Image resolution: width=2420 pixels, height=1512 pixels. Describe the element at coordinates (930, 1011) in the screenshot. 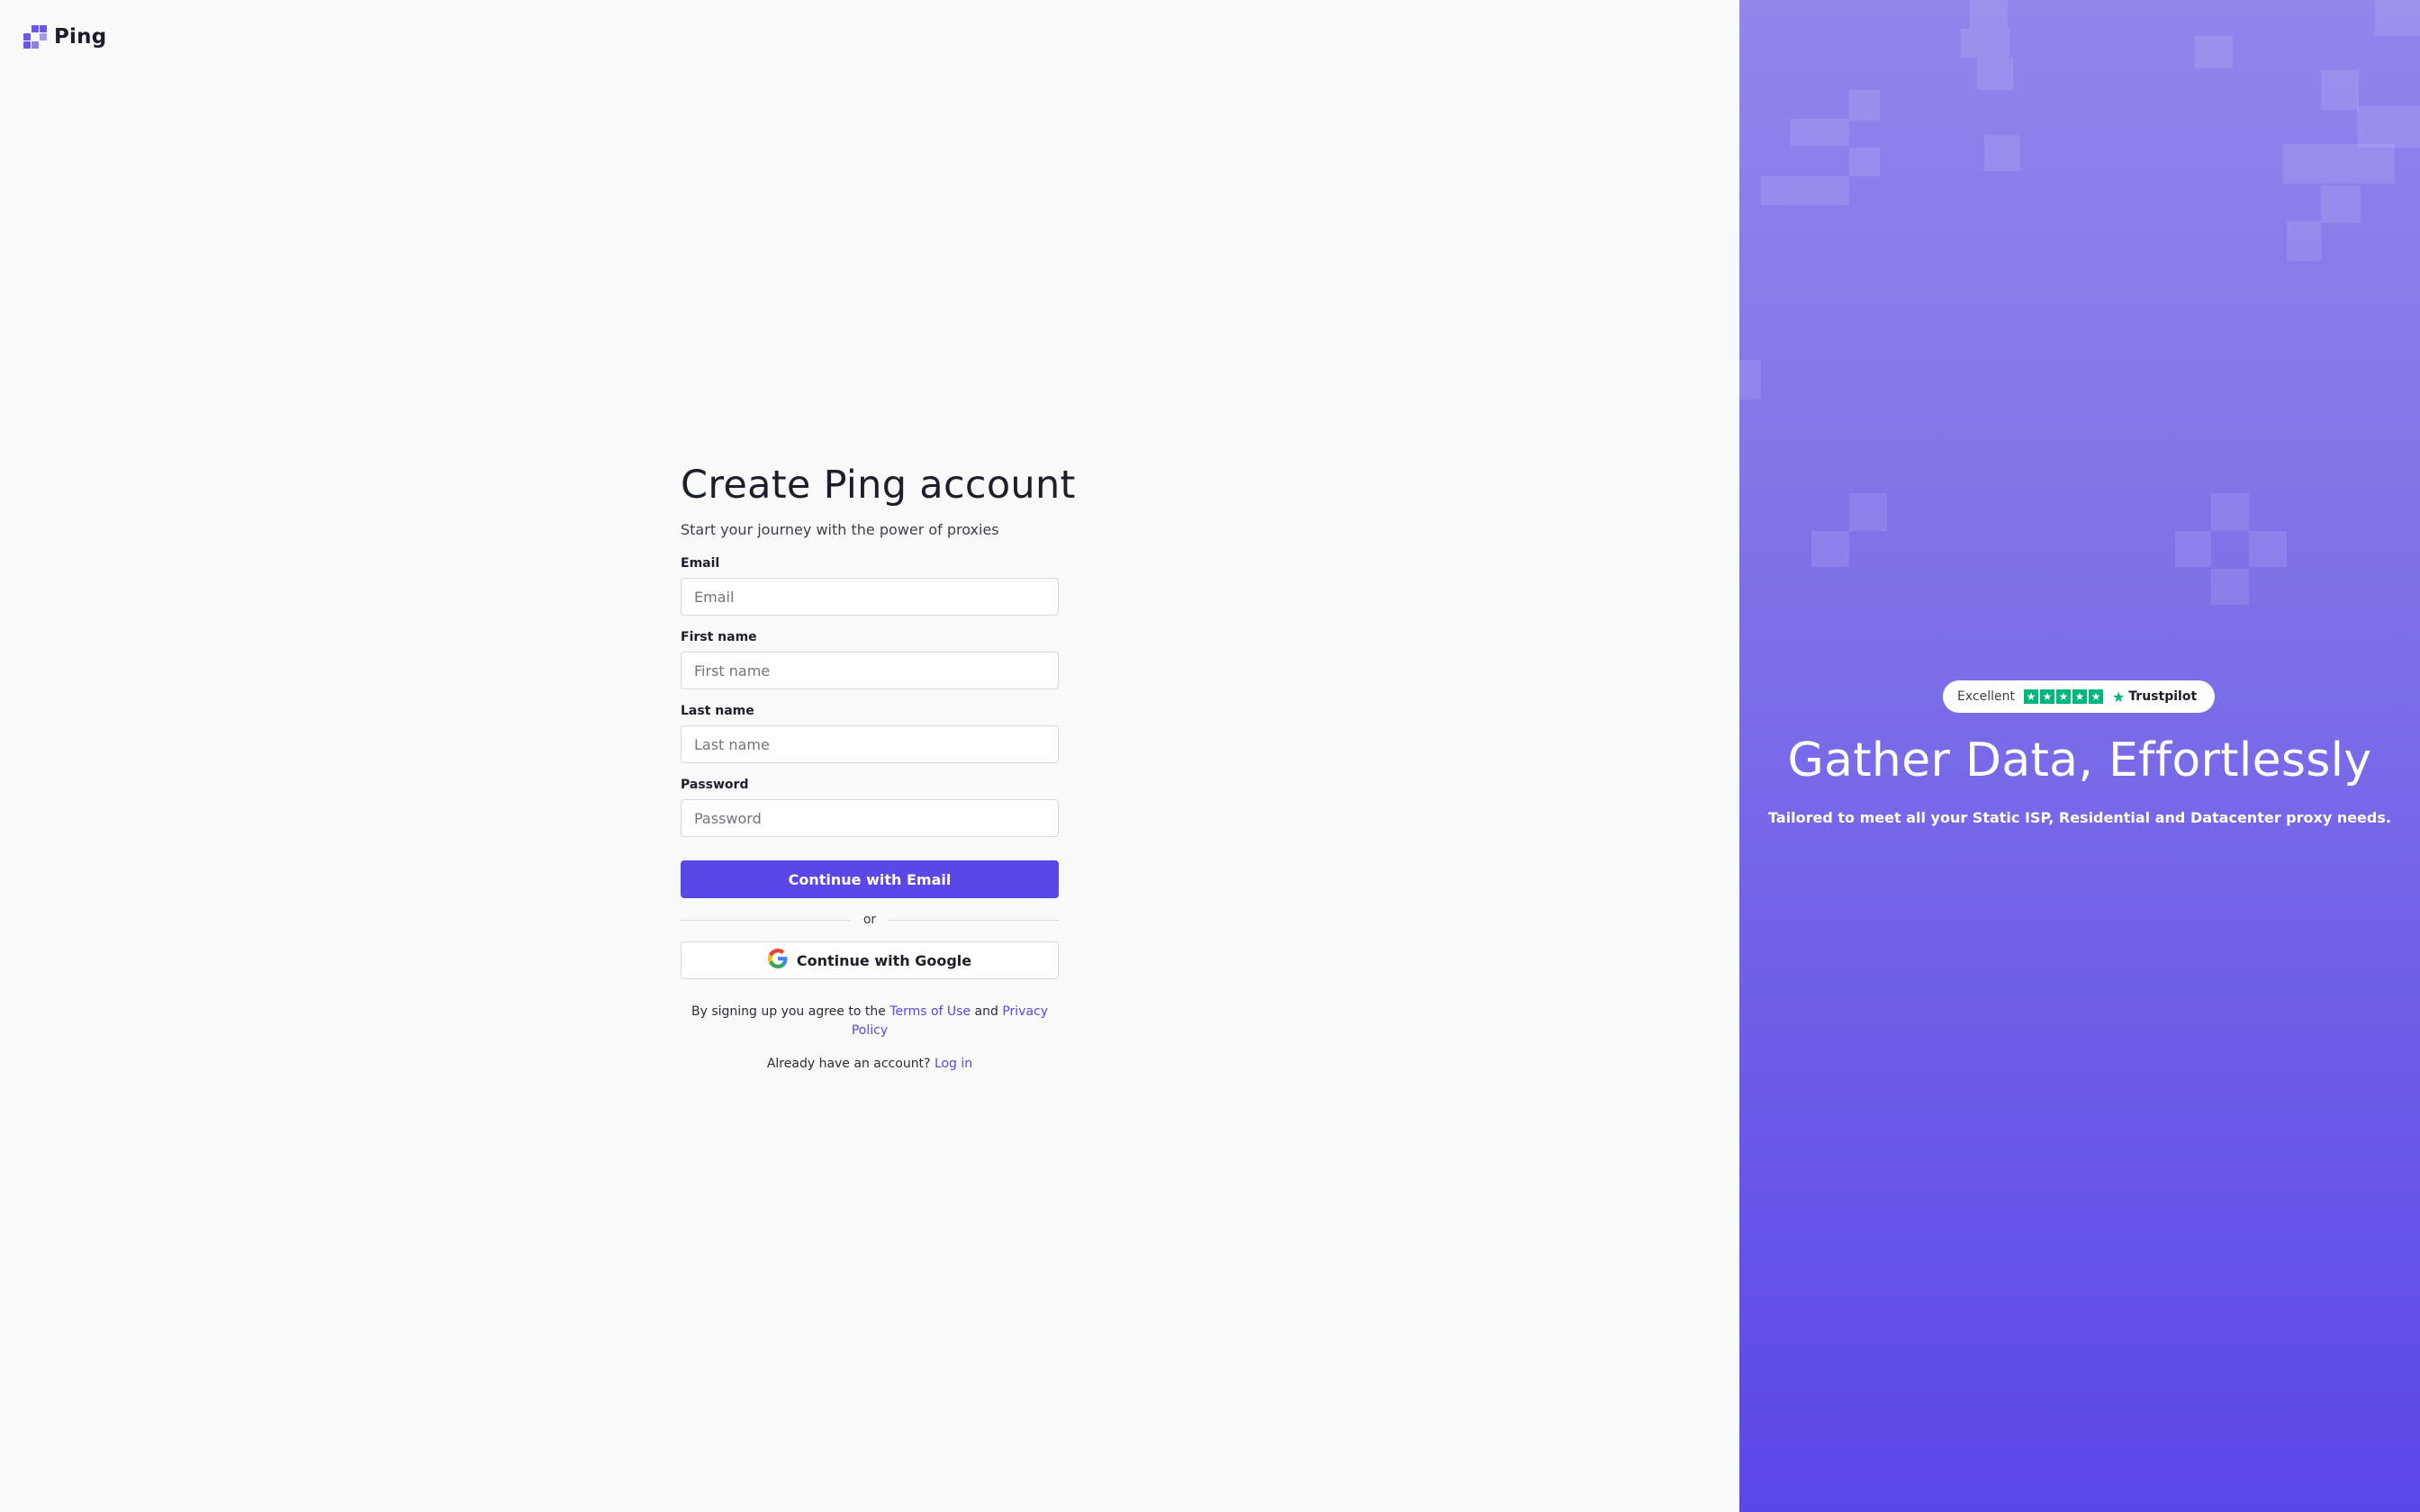

I see `terms-of-use-link: Terms of Use` at that location.